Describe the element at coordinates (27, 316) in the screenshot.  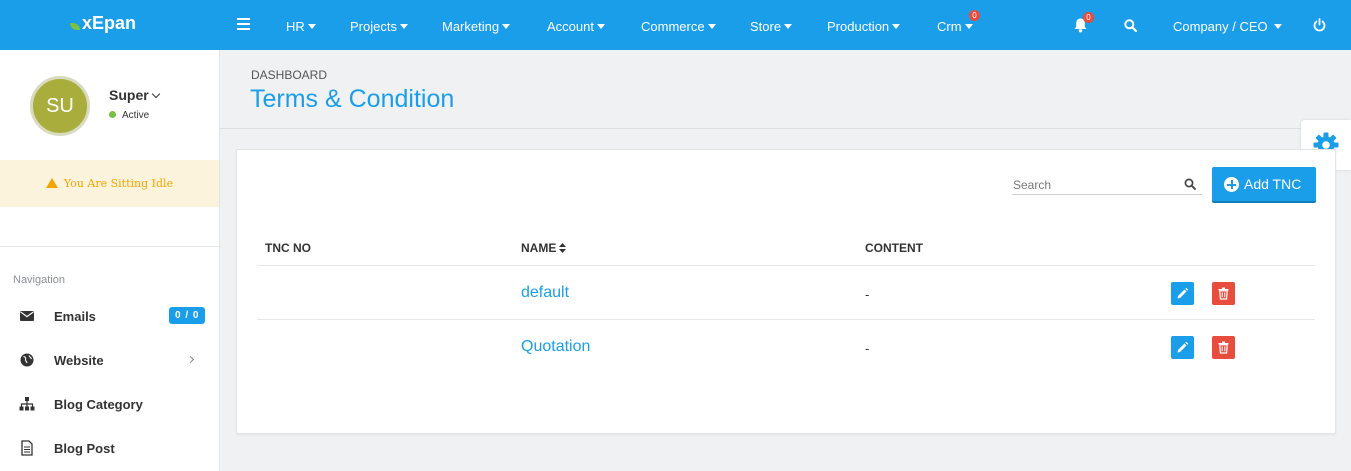
I see `envelope-icon` at that location.